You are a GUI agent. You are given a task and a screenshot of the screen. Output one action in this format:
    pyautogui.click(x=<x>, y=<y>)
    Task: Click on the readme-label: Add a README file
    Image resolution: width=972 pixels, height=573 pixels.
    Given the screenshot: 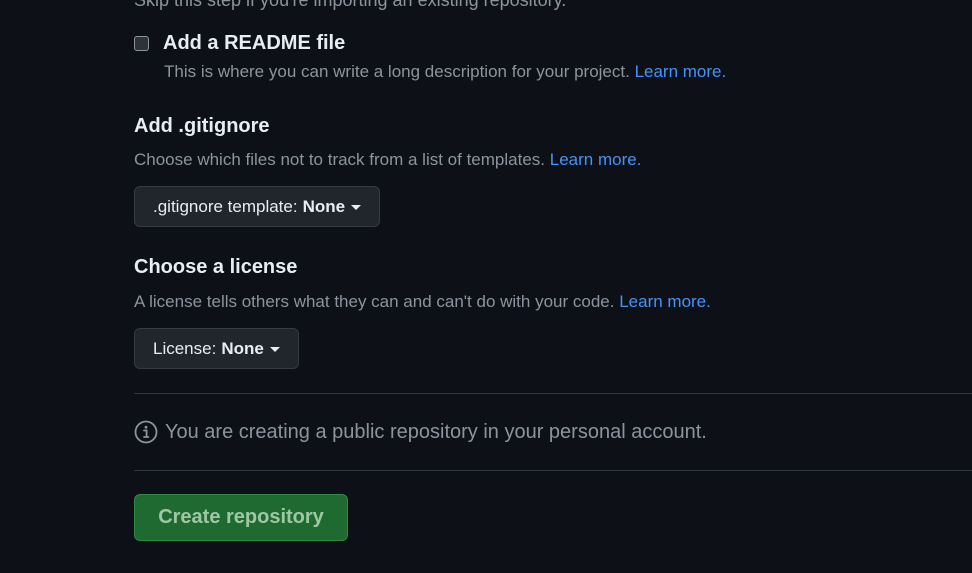 What is the action you would take?
    pyautogui.click(x=254, y=43)
    